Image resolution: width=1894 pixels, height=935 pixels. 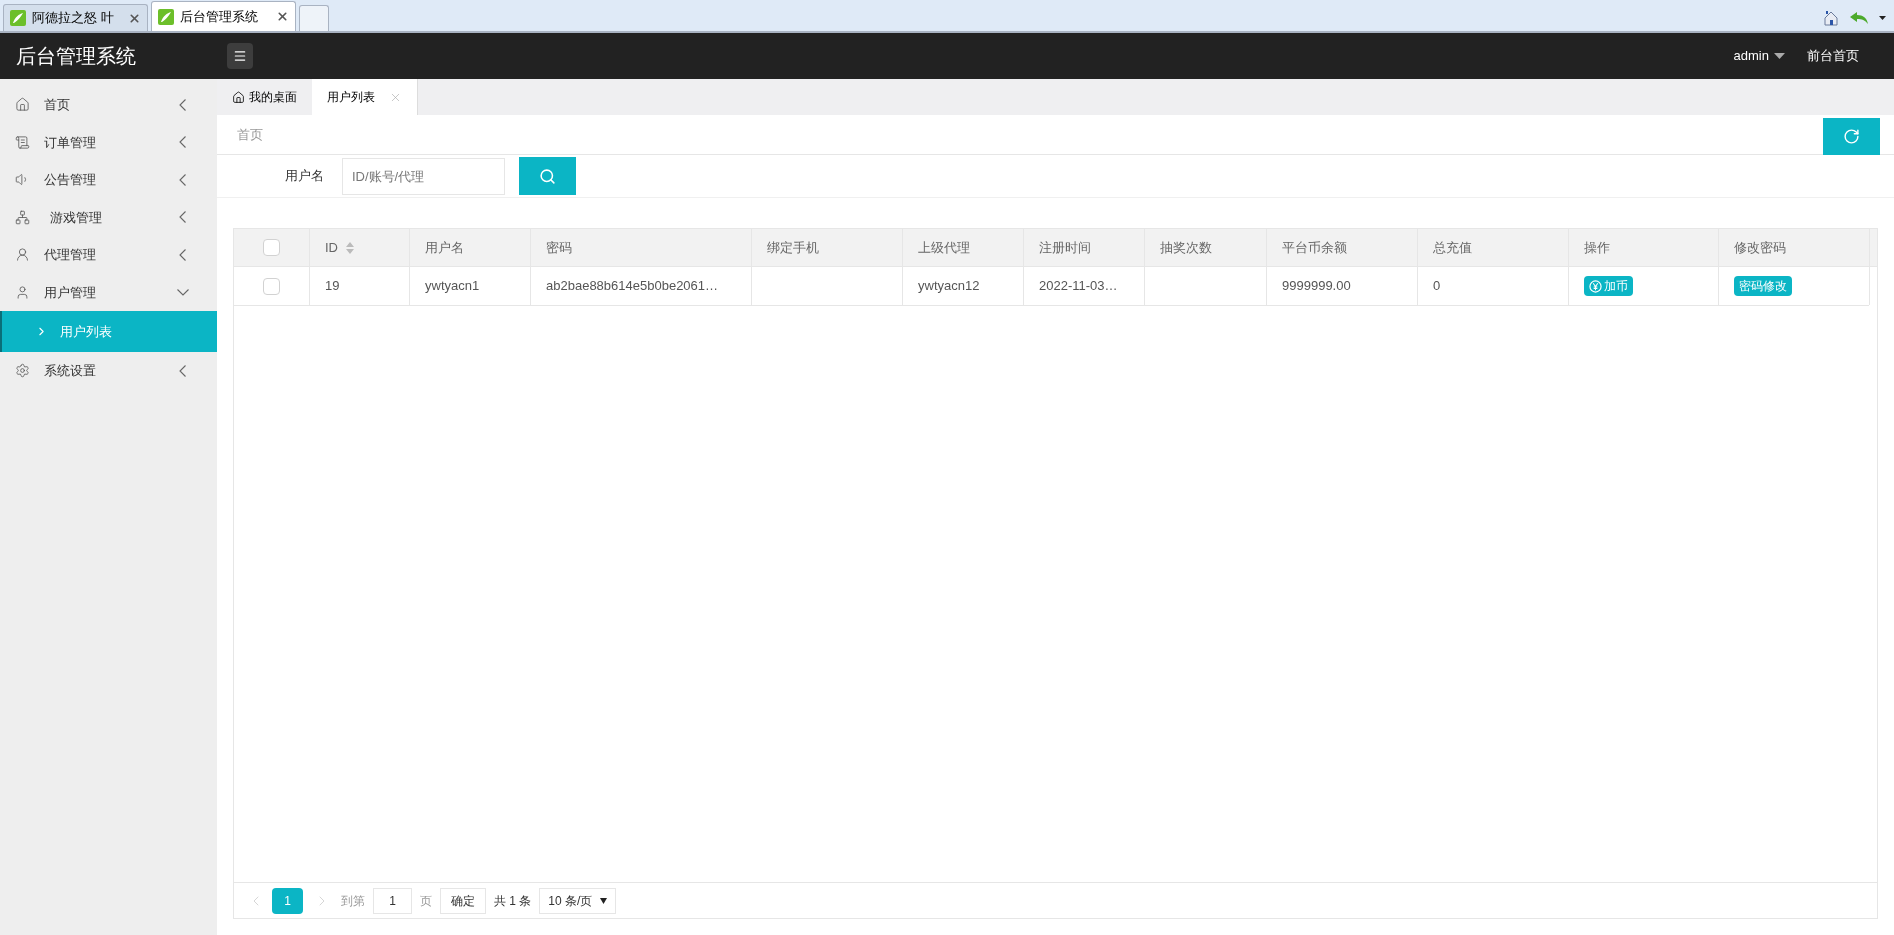 I want to click on table-cell: ywtyacn1, so click(x=470, y=286).